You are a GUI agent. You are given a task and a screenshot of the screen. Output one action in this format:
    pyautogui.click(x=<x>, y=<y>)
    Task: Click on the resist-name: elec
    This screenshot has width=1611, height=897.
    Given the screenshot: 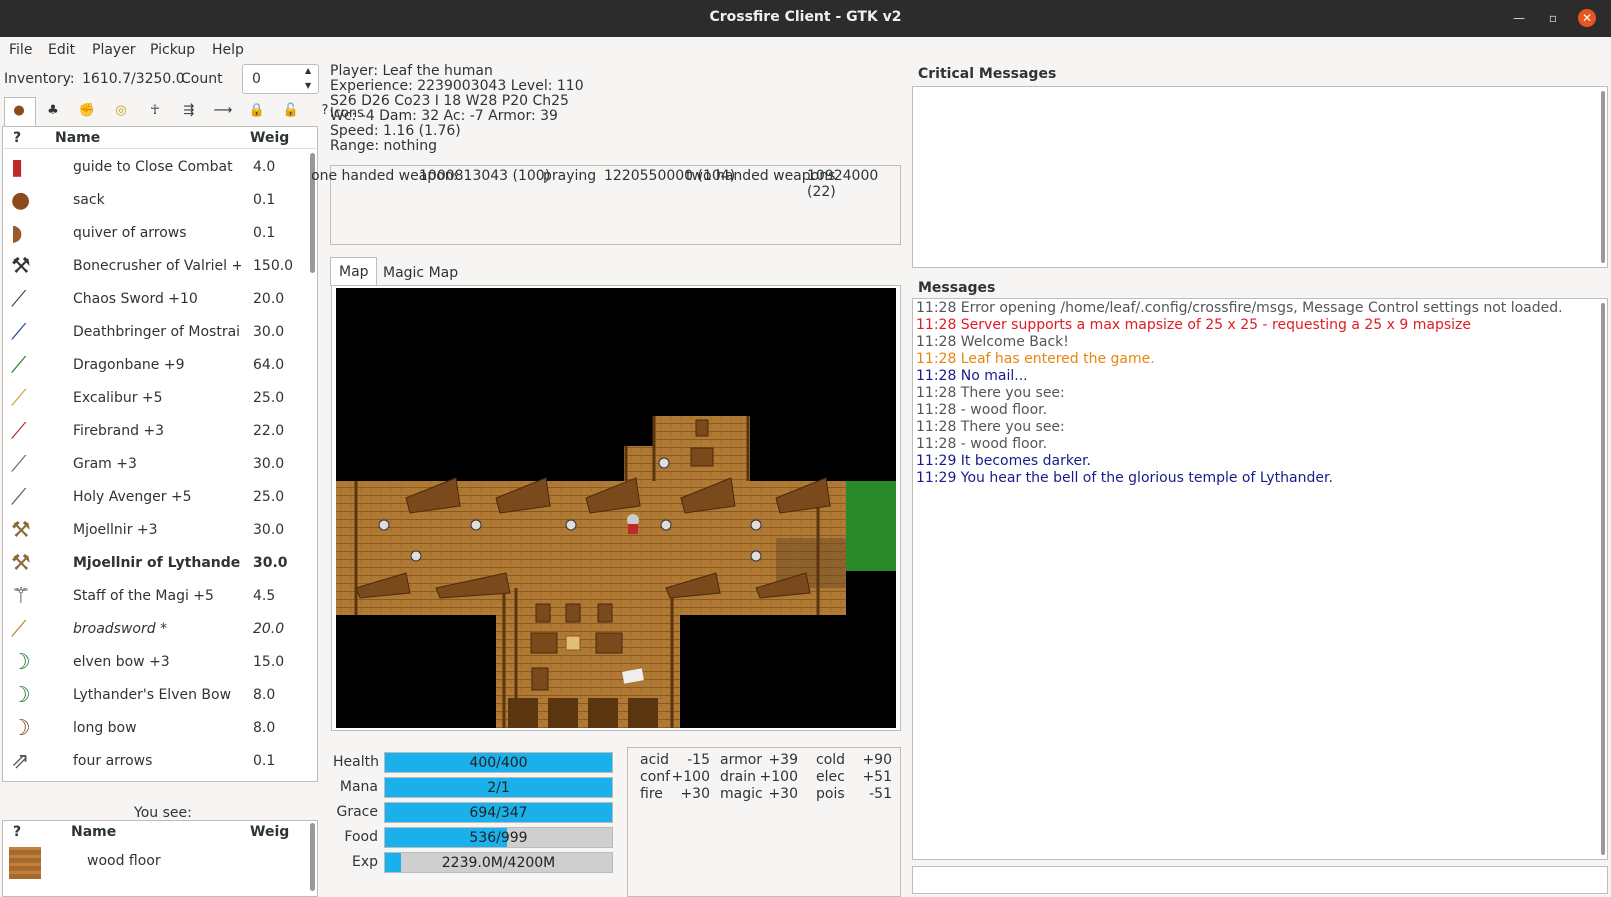 What is the action you would take?
    pyautogui.click(x=830, y=777)
    